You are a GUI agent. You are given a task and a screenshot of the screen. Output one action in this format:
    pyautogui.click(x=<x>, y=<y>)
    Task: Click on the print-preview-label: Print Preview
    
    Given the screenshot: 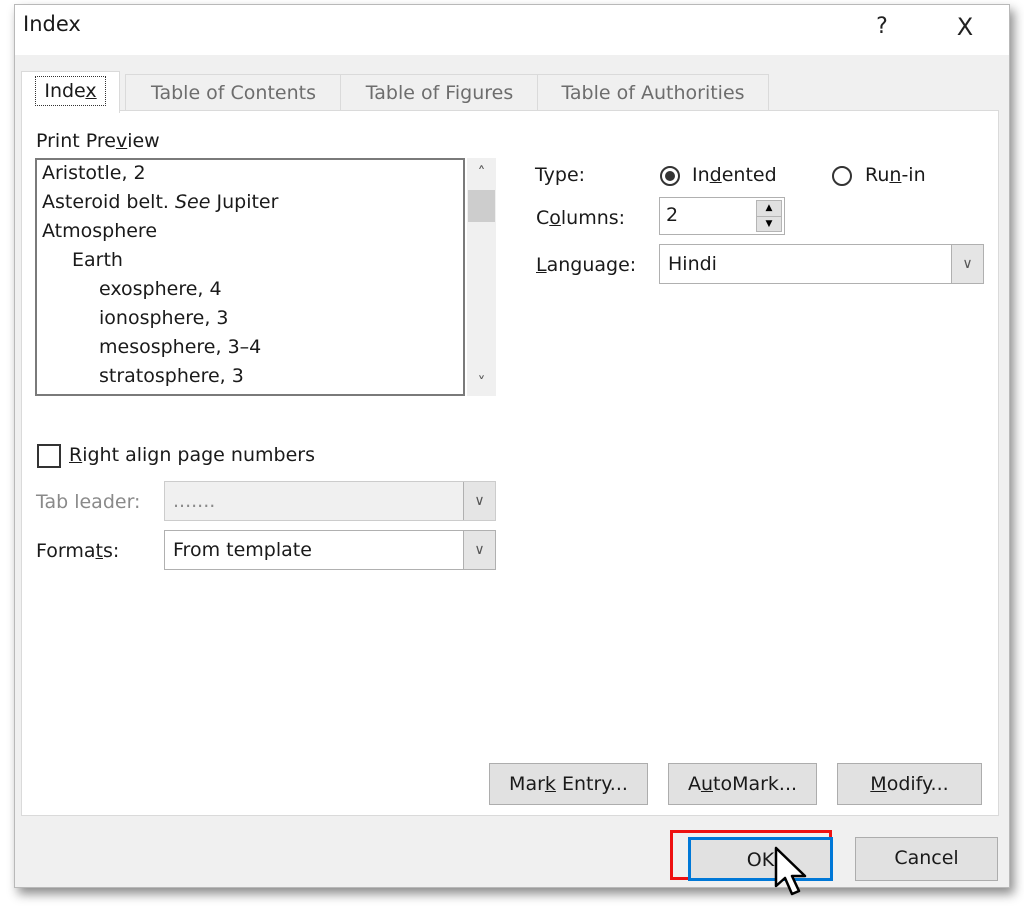 What is the action you would take?
    pyautogui.click(x=98, y=141)
    